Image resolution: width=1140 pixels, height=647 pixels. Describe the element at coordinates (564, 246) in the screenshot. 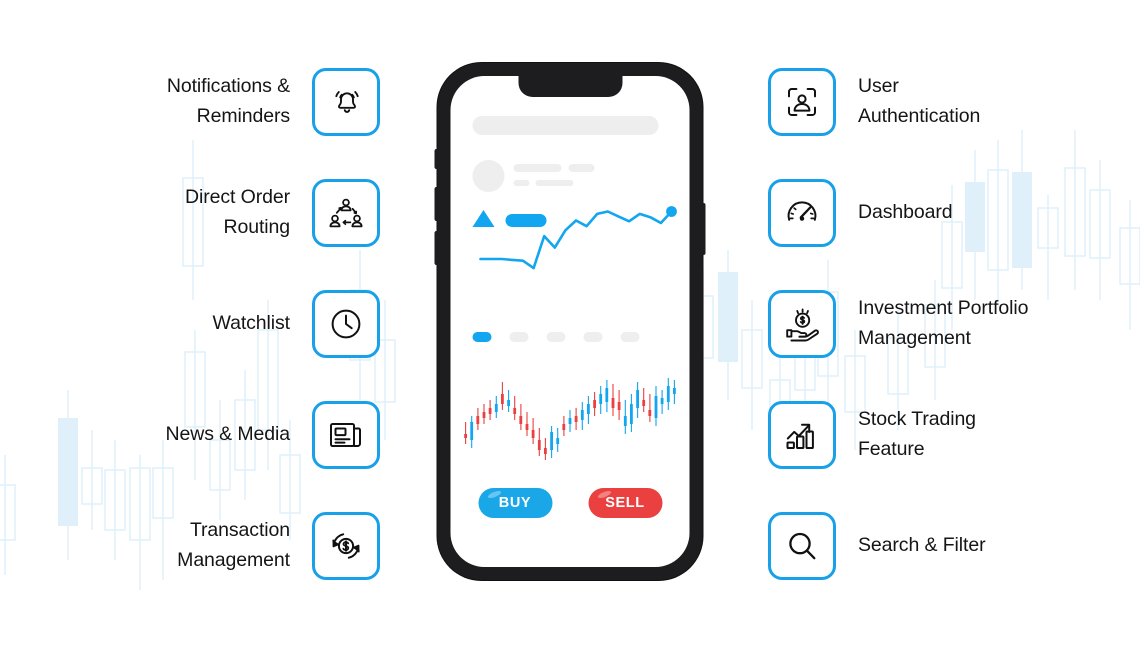

I see `price-line-chart` at that location.